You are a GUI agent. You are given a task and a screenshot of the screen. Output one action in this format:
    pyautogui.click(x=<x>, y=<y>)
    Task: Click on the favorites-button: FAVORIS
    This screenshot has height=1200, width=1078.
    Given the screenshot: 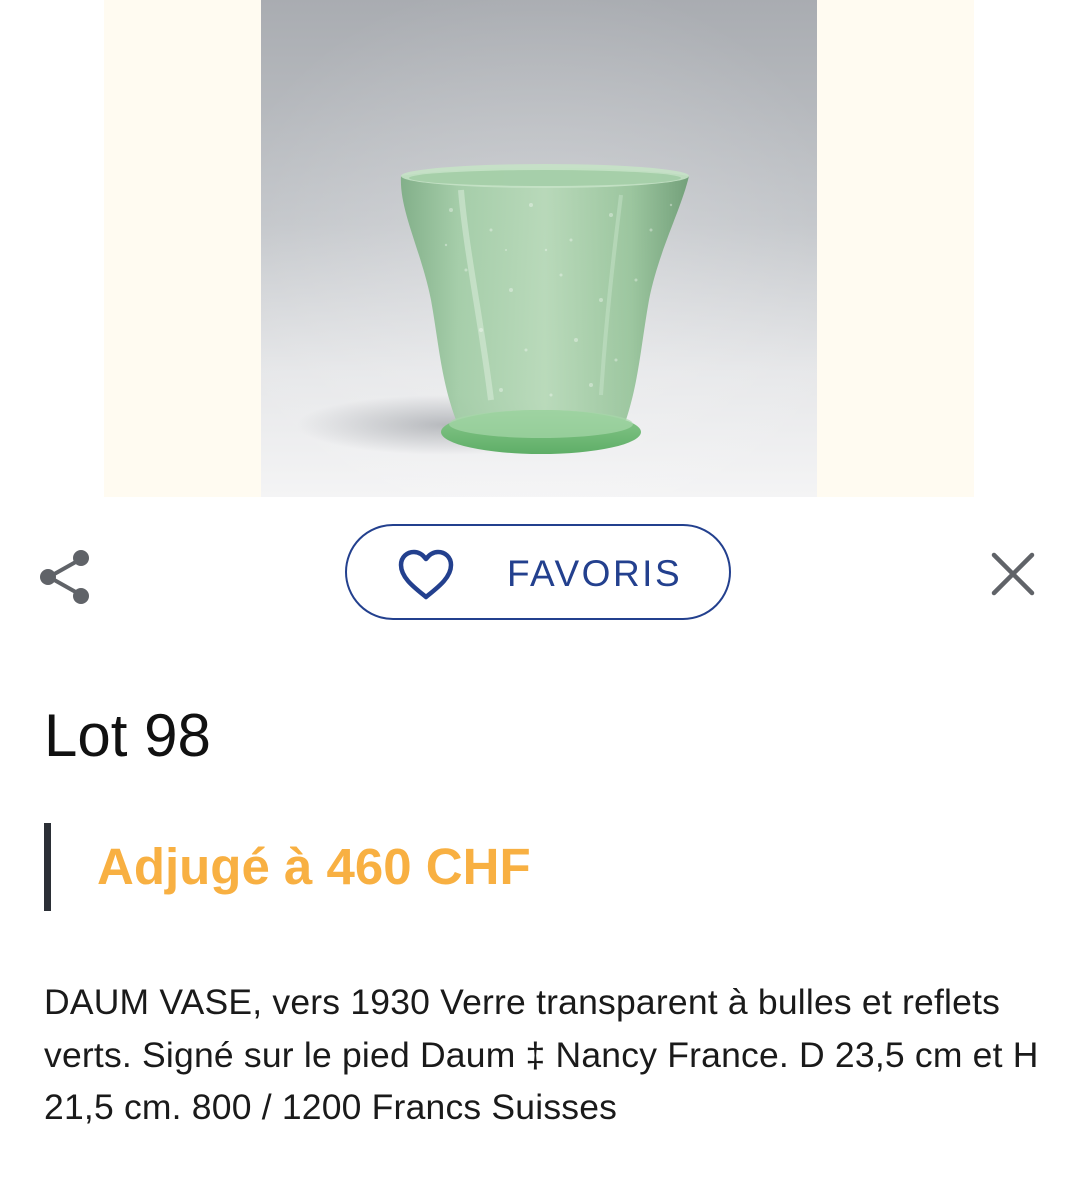 What is the action you would take?
    pyautogui.click(x=538, y=572)
    